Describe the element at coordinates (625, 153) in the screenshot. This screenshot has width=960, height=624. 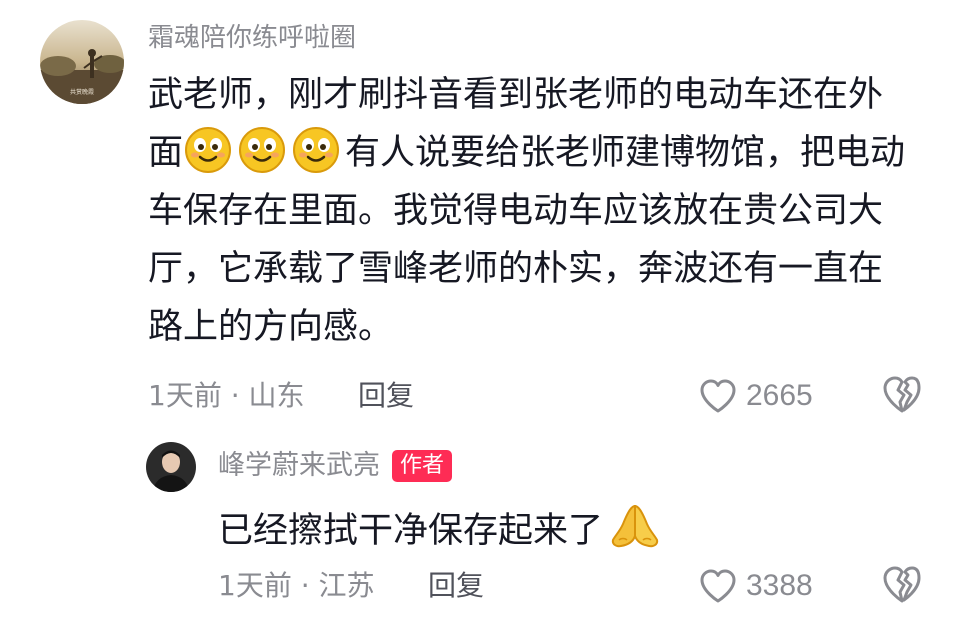
I see `comment-line-rest: 有人说要给张老师建博物馆，把电动` at that location.